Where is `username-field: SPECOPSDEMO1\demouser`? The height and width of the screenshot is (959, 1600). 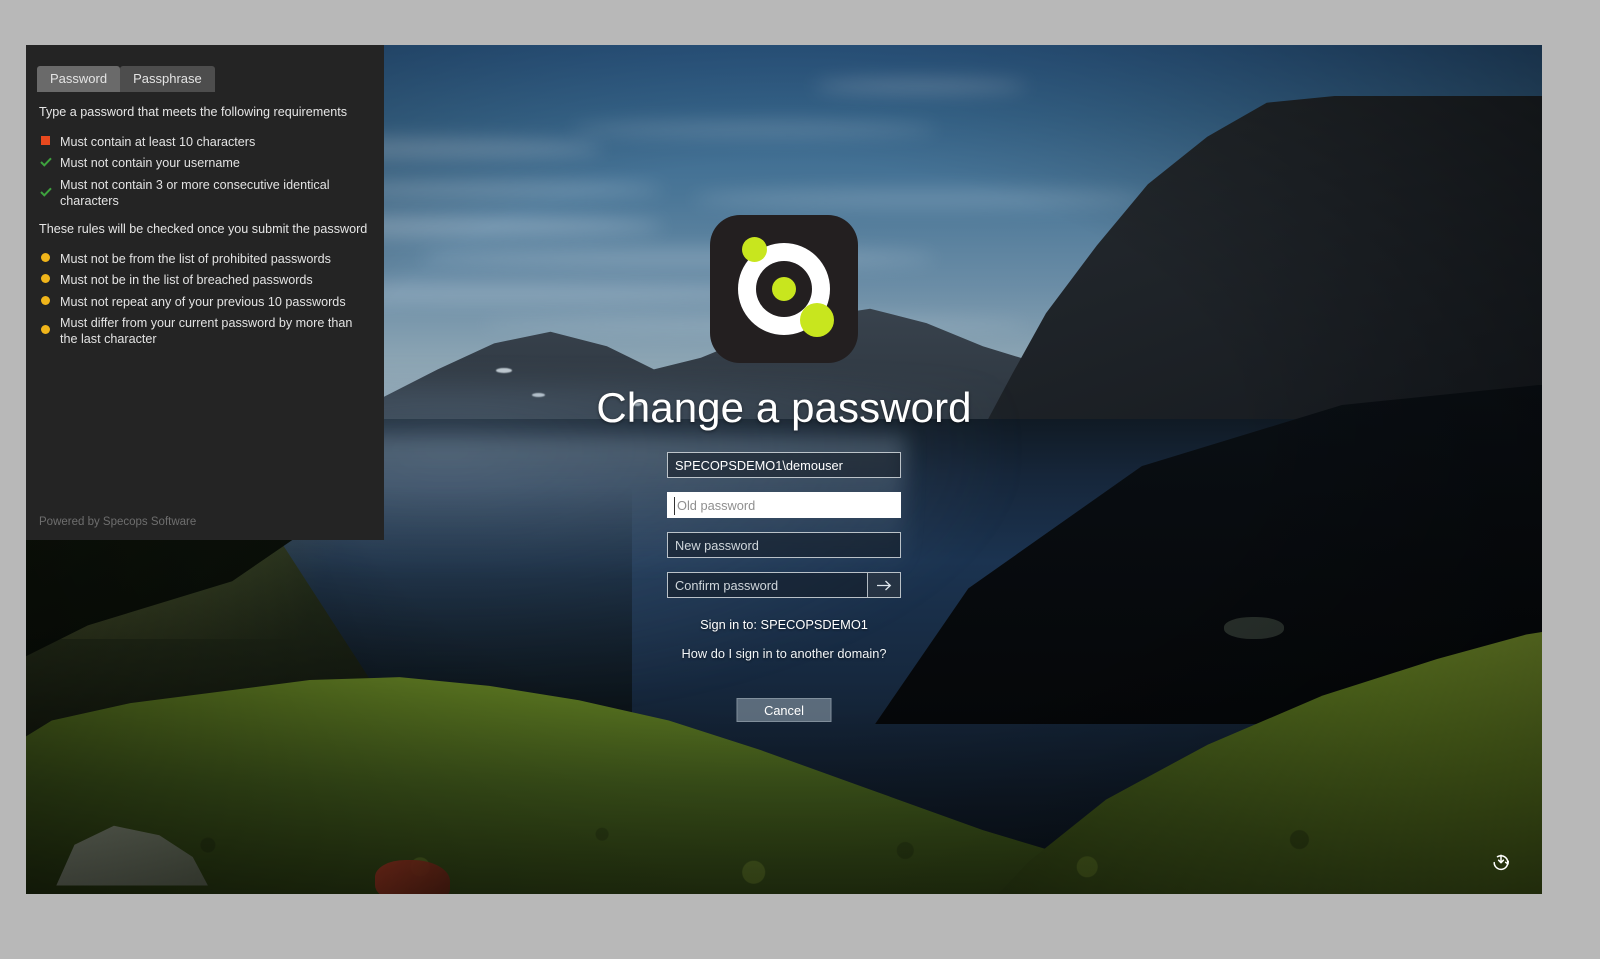
username-field: SPECOPSDEMO1\demouser is located at coordinates (784, 465).